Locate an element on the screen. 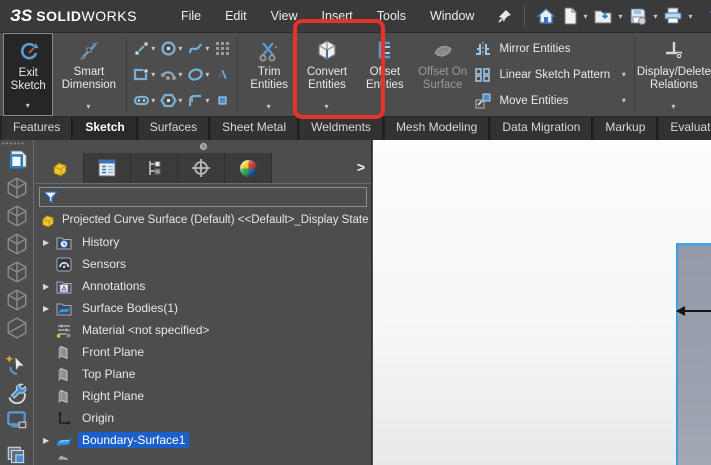 This screenshot has width=711, height=465. tree-item-clipped is located at coordinates (203, 455).